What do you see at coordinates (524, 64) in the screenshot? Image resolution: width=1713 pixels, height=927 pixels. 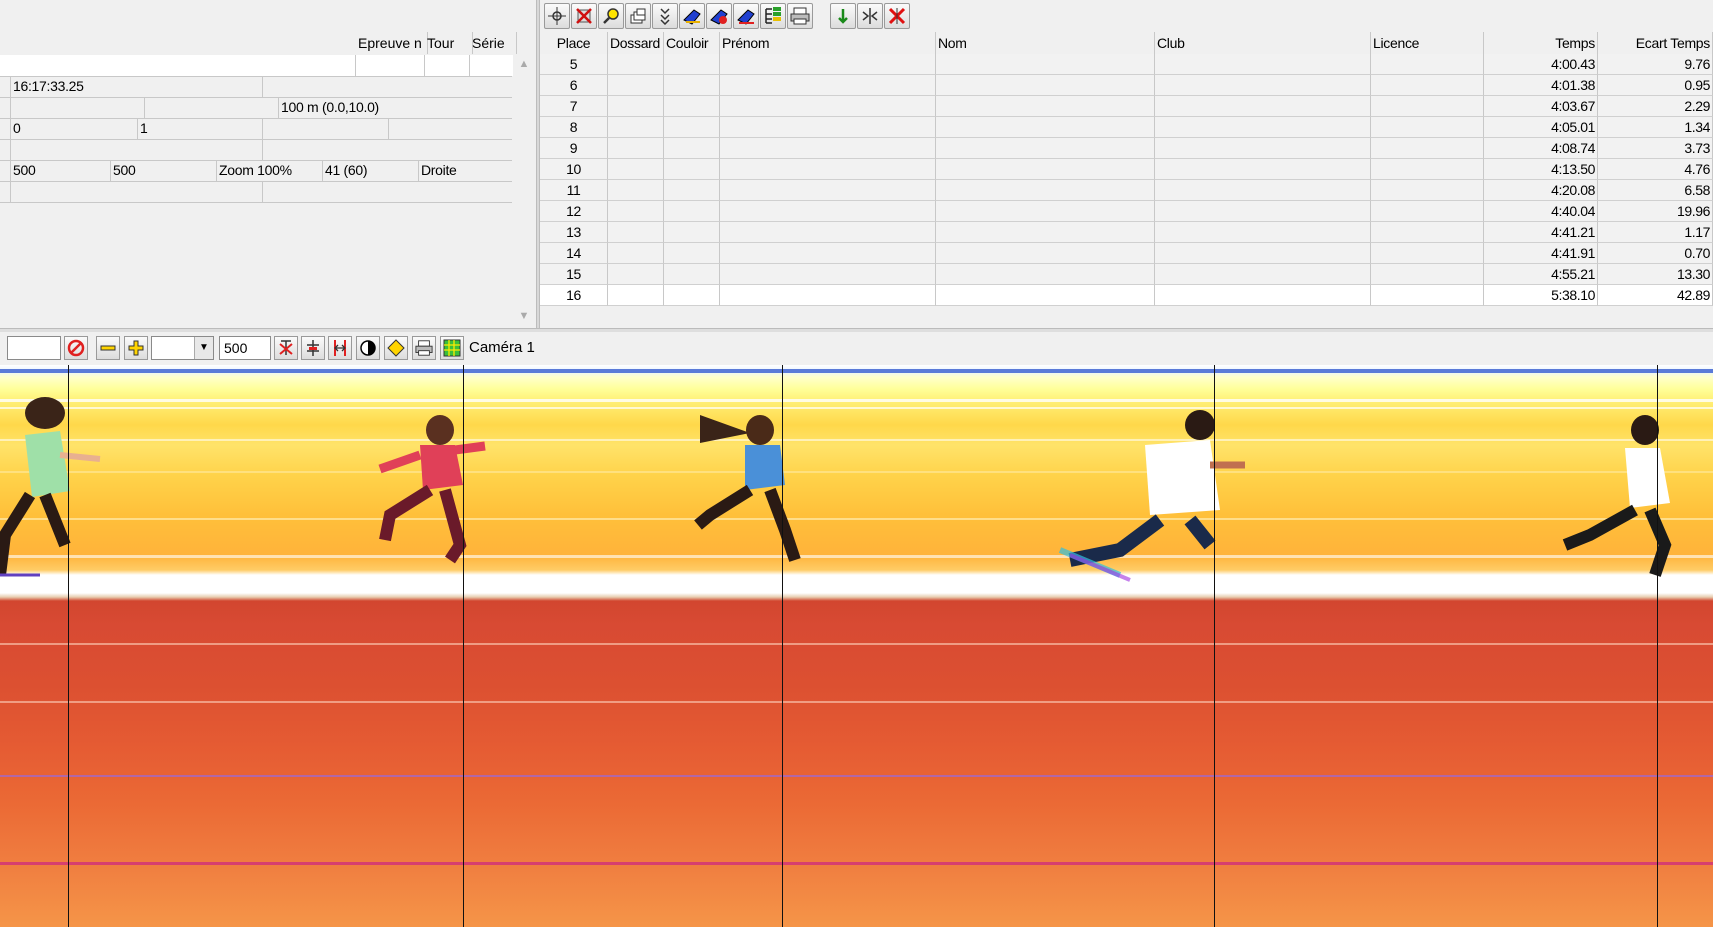 I see `scroll-up-icon: ▲` at bounding box center [524, 64].